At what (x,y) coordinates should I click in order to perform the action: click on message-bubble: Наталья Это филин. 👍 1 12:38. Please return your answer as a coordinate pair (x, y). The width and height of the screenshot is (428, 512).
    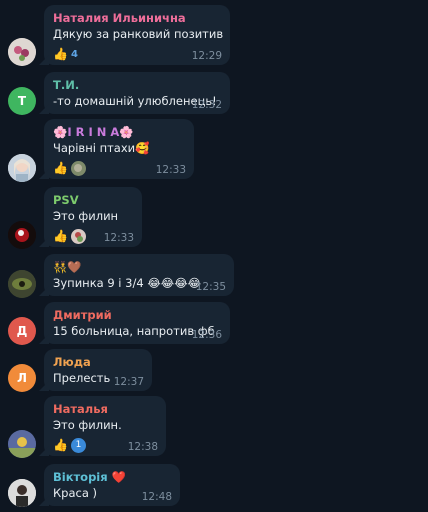
    Looking at the image, I should click on (105, 426).